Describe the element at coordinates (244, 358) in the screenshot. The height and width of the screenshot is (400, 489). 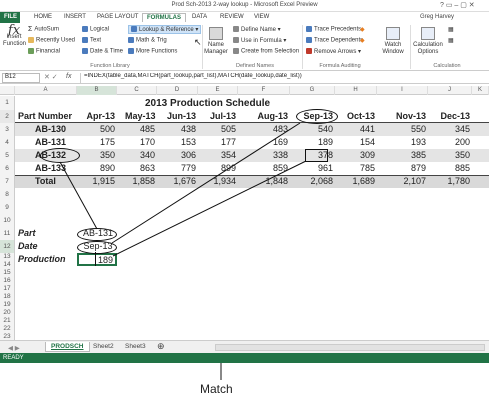
I see `status-bar: READY` at that location.